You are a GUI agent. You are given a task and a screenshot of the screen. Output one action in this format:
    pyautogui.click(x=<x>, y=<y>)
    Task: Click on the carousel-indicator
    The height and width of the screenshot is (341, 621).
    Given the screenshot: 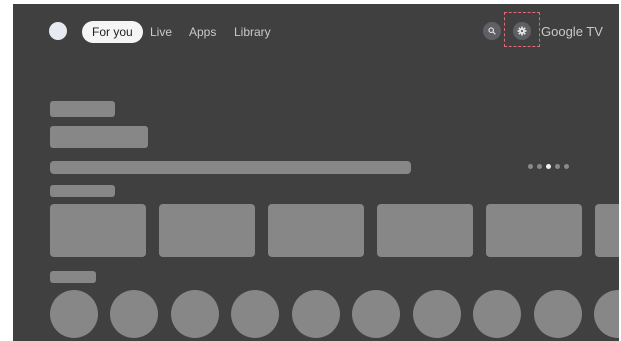 What is the action you would take?
    pyautogui.click(x=548, y=166)
    